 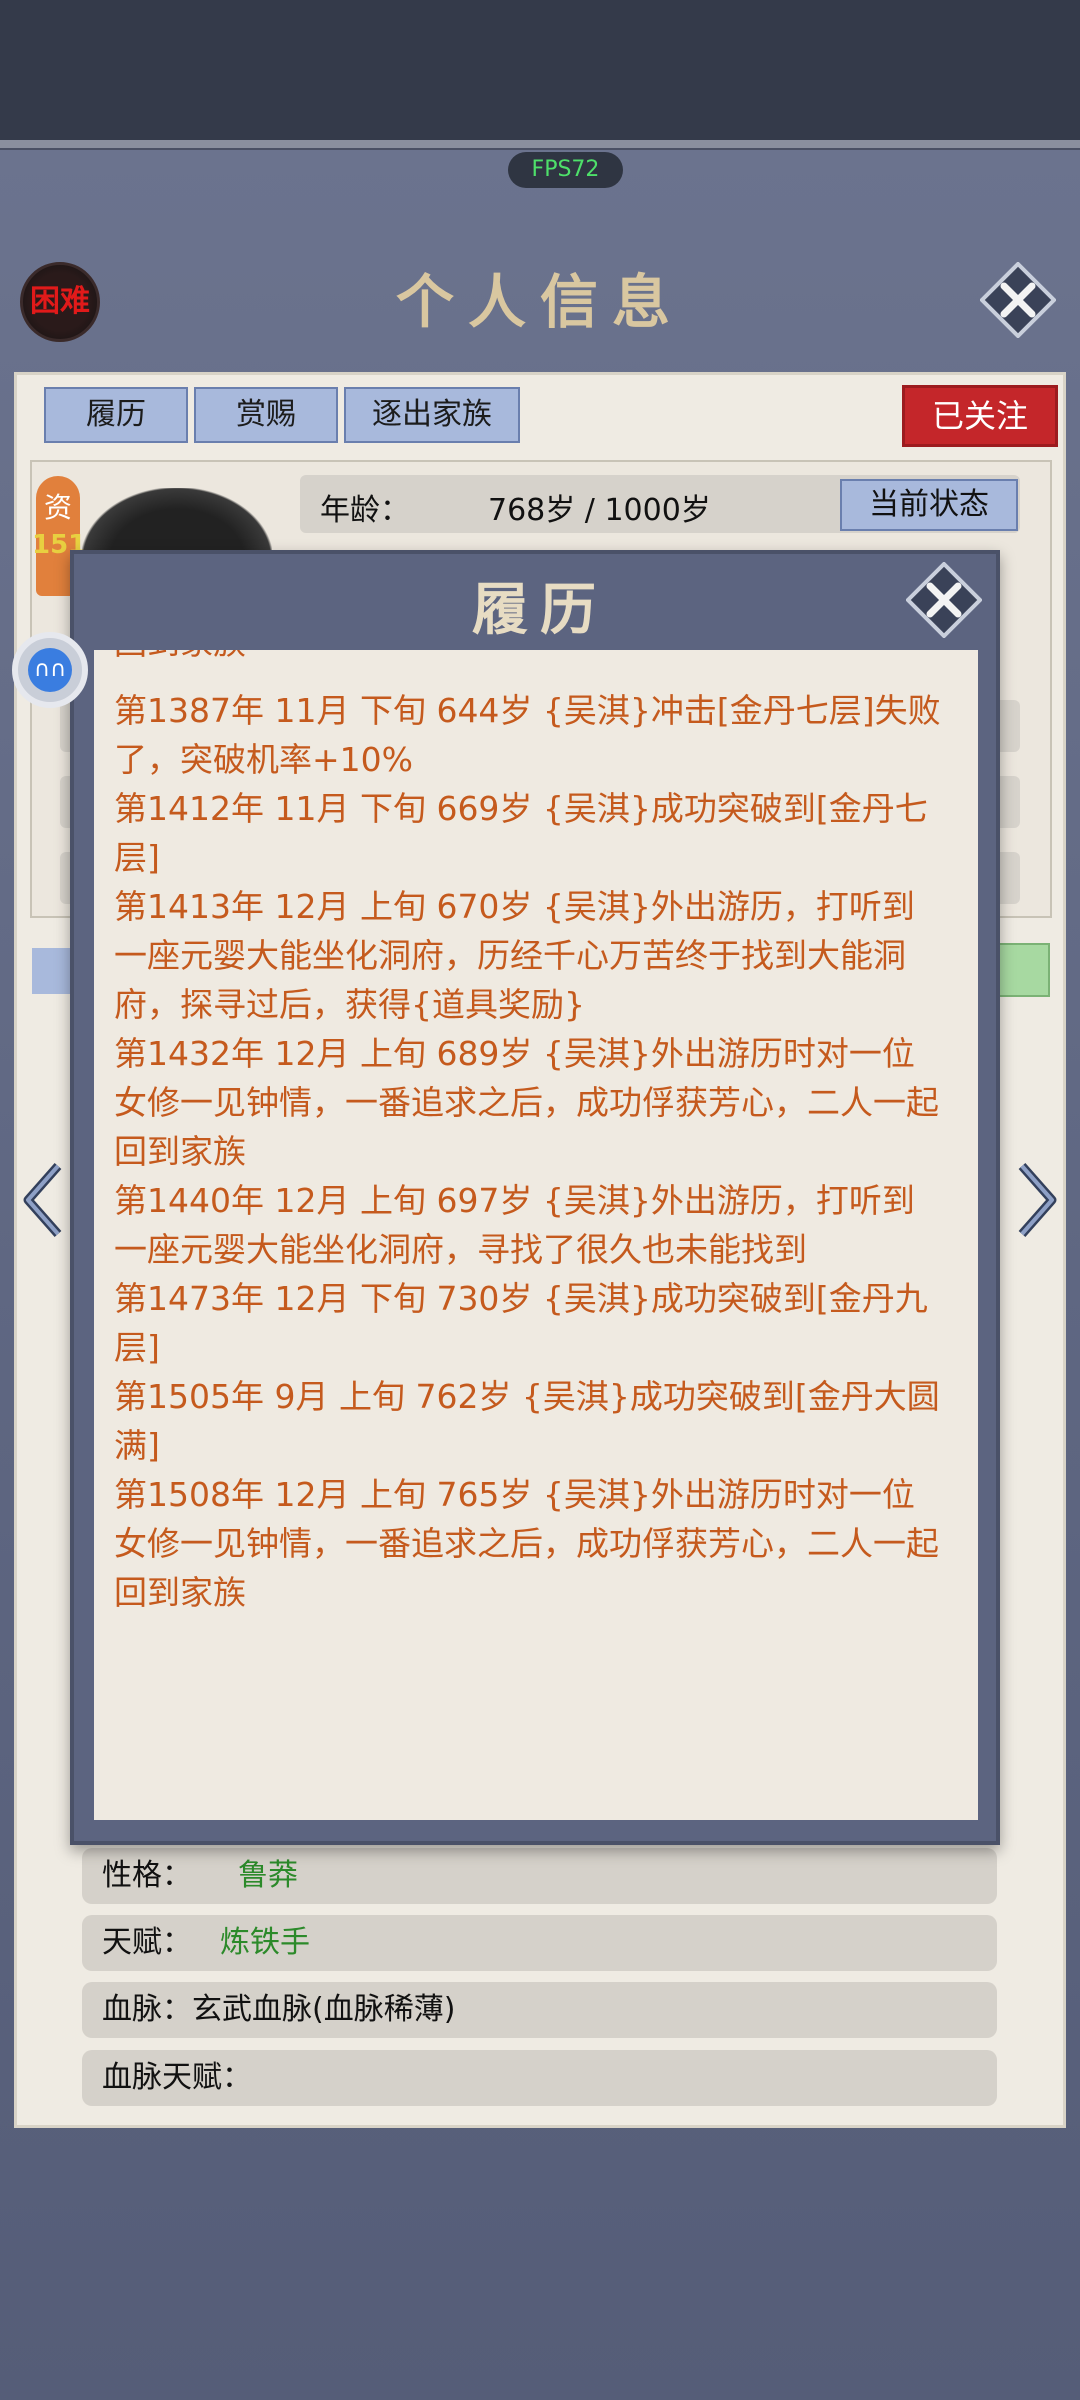 What do you see at coordinates (1037, 1200) in the screenshot?
I see `next-arrow-icon` at bounding box center [1037, 1200].